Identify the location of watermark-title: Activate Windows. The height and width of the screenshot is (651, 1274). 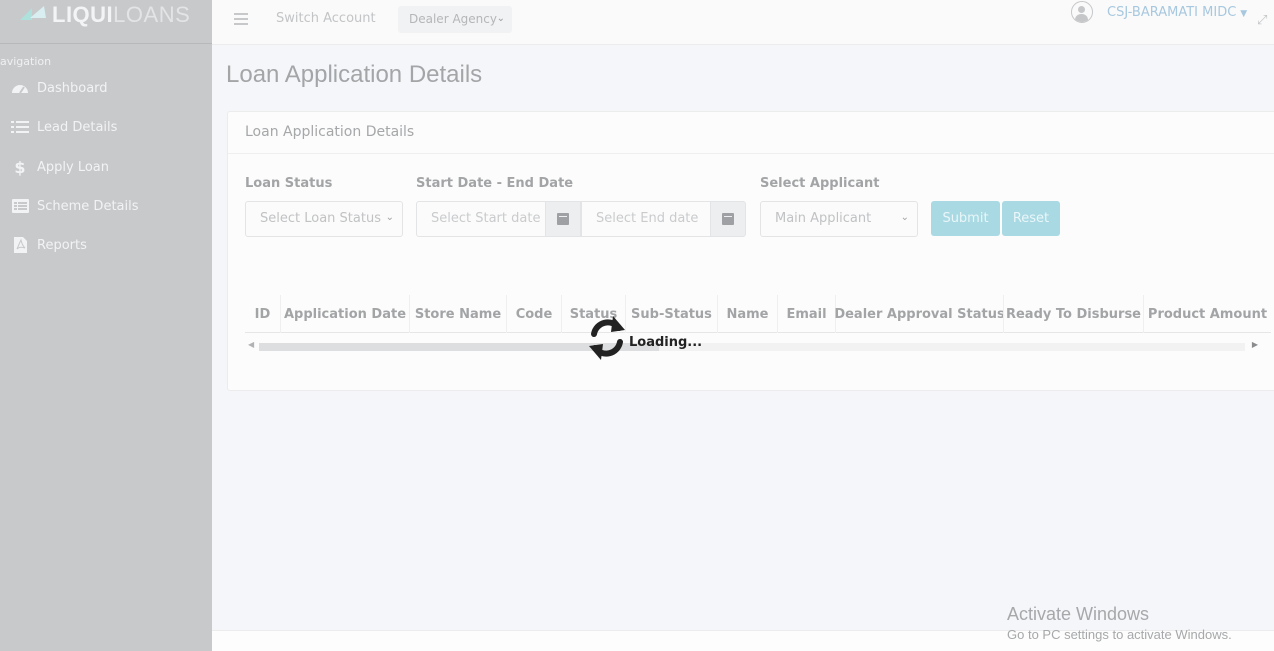
(1078, 614).